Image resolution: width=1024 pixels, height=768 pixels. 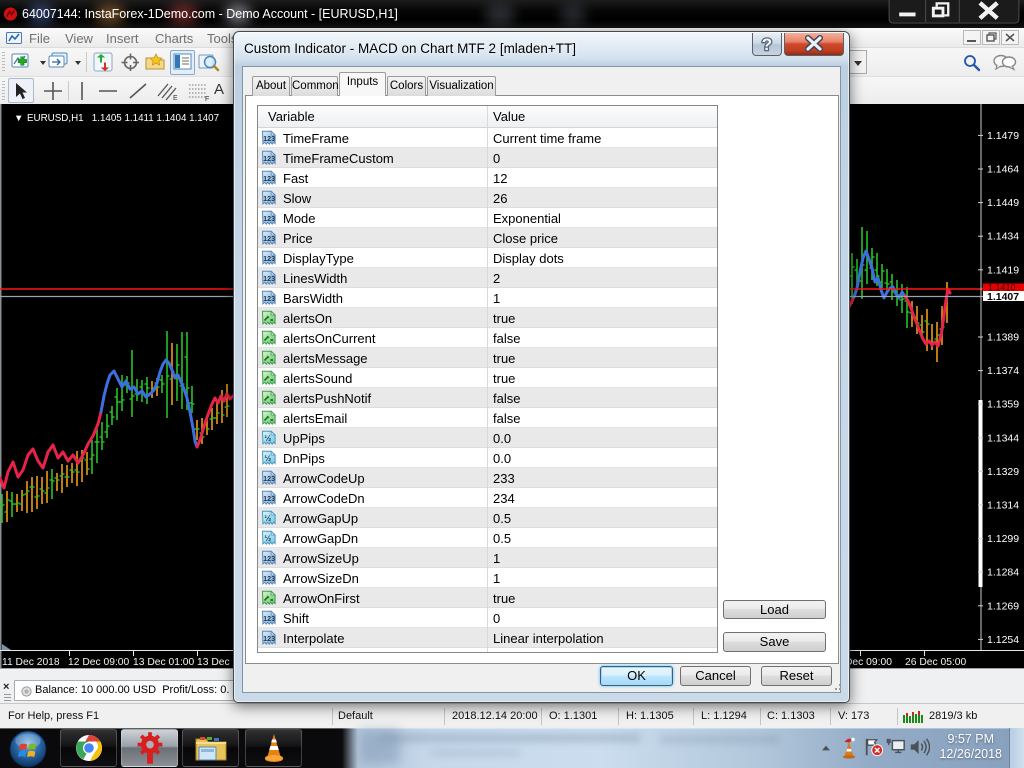 I want to click on svg-text: E, so click(x=175, y=98).